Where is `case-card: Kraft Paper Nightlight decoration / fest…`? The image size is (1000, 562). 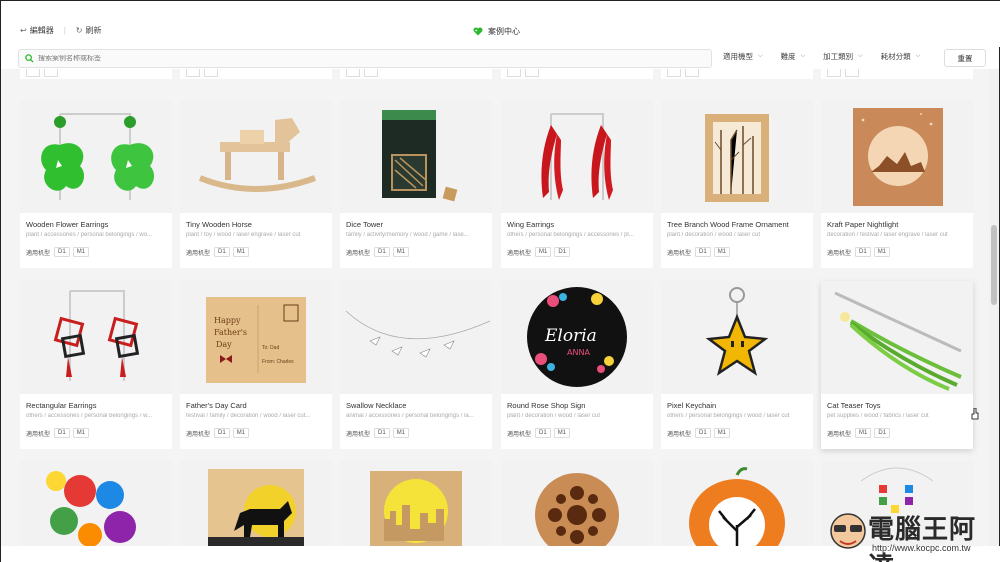
case-card: Kraft Paper Nightlight decoration / fest… is located at coordinates (897, 184).